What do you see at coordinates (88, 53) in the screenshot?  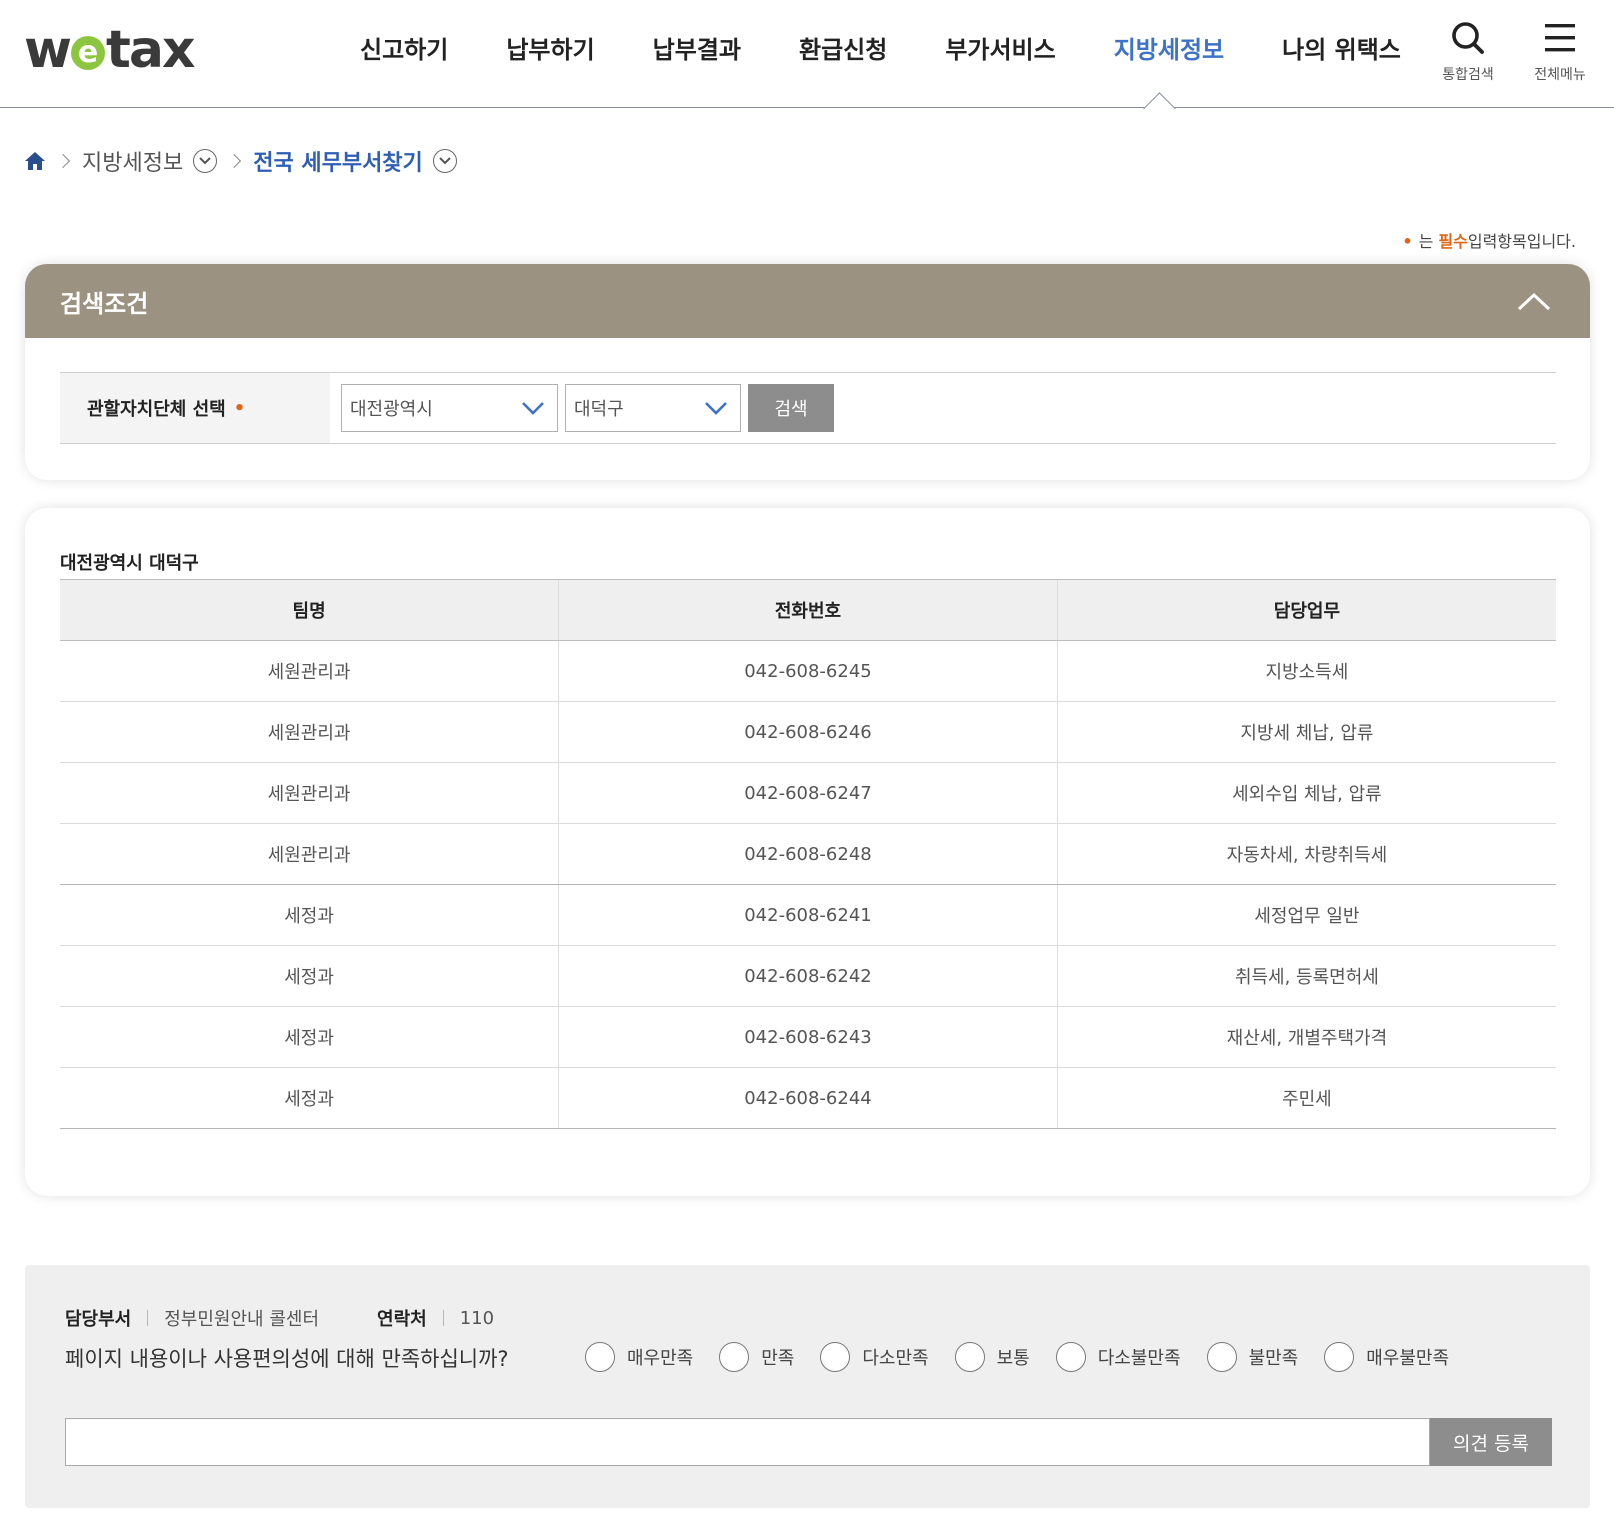 I see `logo-e-mark: e` at bounding box center [88, 53].